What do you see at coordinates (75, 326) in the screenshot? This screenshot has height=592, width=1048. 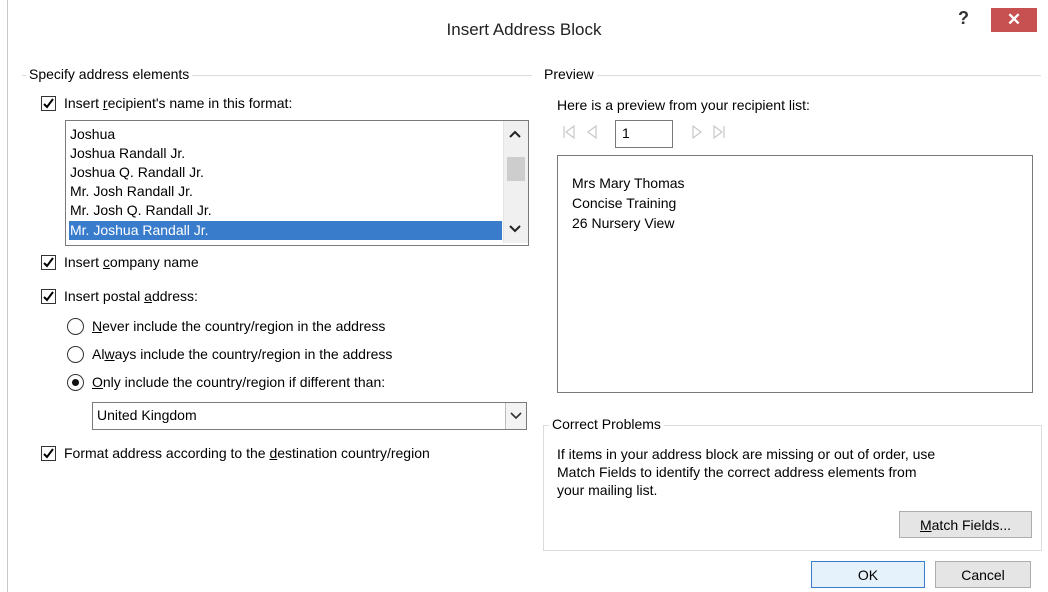 I see `never-include-country-radio` at bounding box center [75, 326].